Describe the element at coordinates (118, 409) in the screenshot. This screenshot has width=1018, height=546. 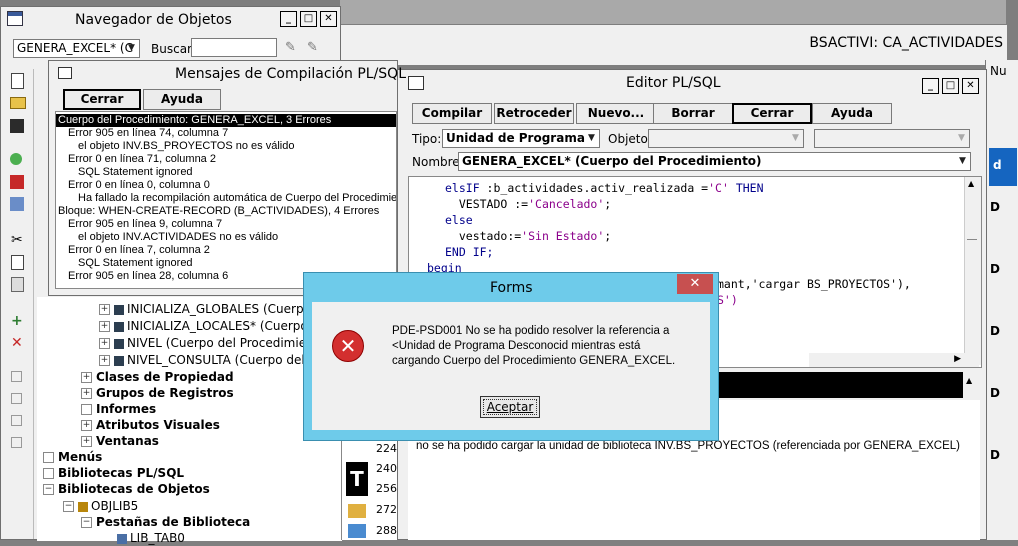
I see `tree-item: Informes` at that location.